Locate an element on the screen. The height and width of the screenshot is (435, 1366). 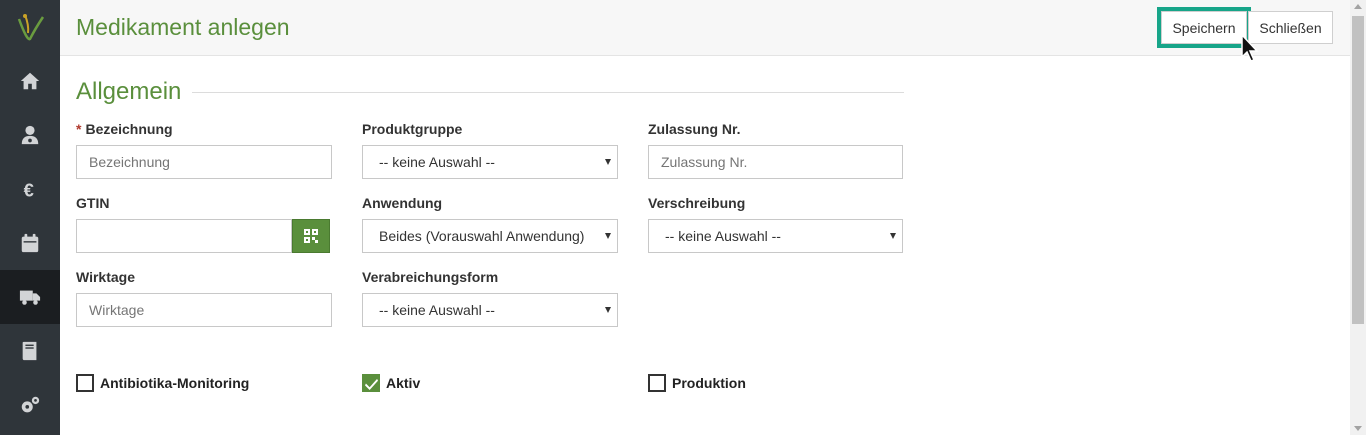
sidebar-item-patients is located at coordinates (30, 135).